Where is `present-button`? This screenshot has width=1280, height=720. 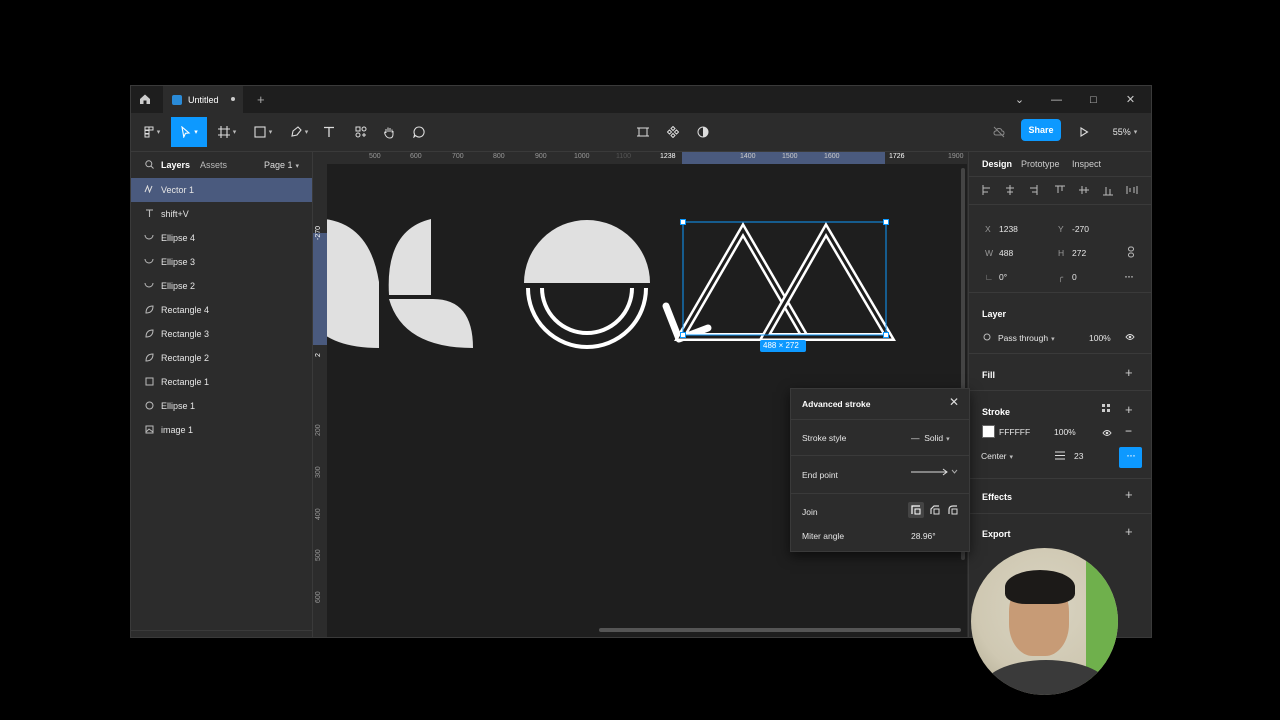
present-button is located at coordinates (1084, 132).